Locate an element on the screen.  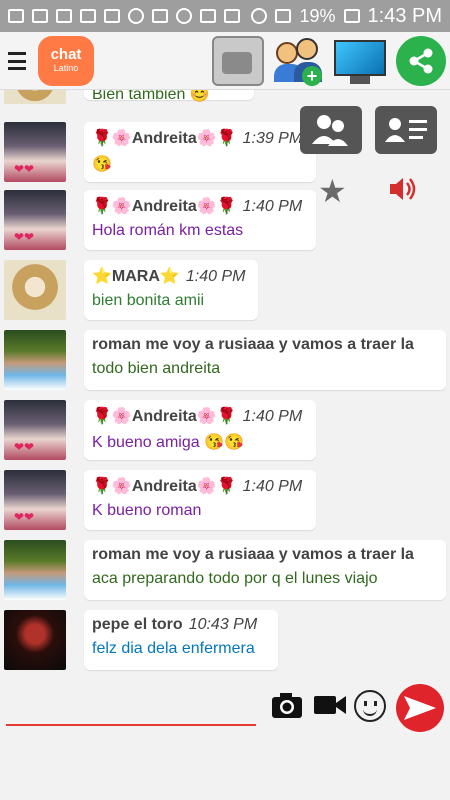
message-bubble: Bien también 😊 is located at coordinates (169, 96).